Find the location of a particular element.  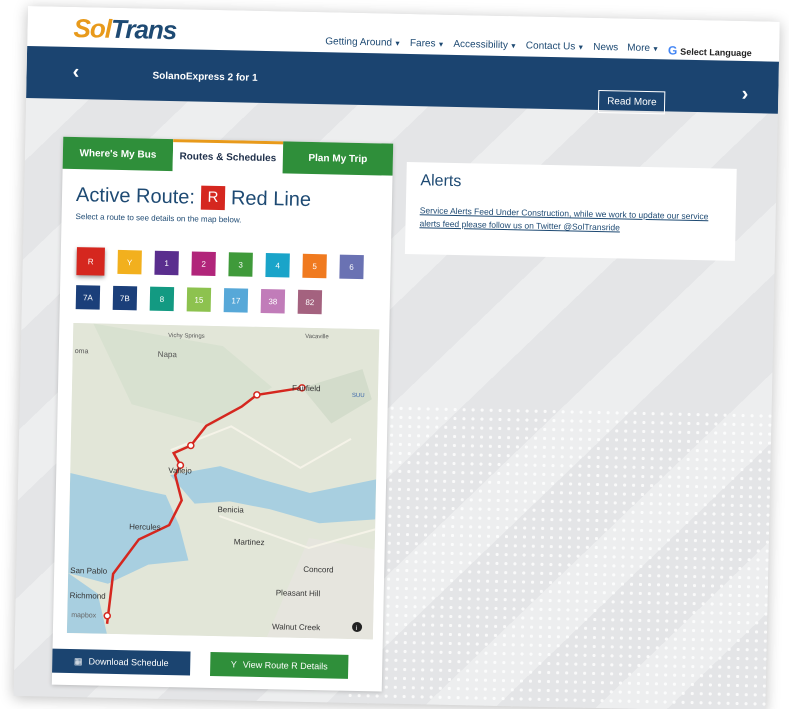

chevron-right-icon: › is located at coordinates (744, 94).